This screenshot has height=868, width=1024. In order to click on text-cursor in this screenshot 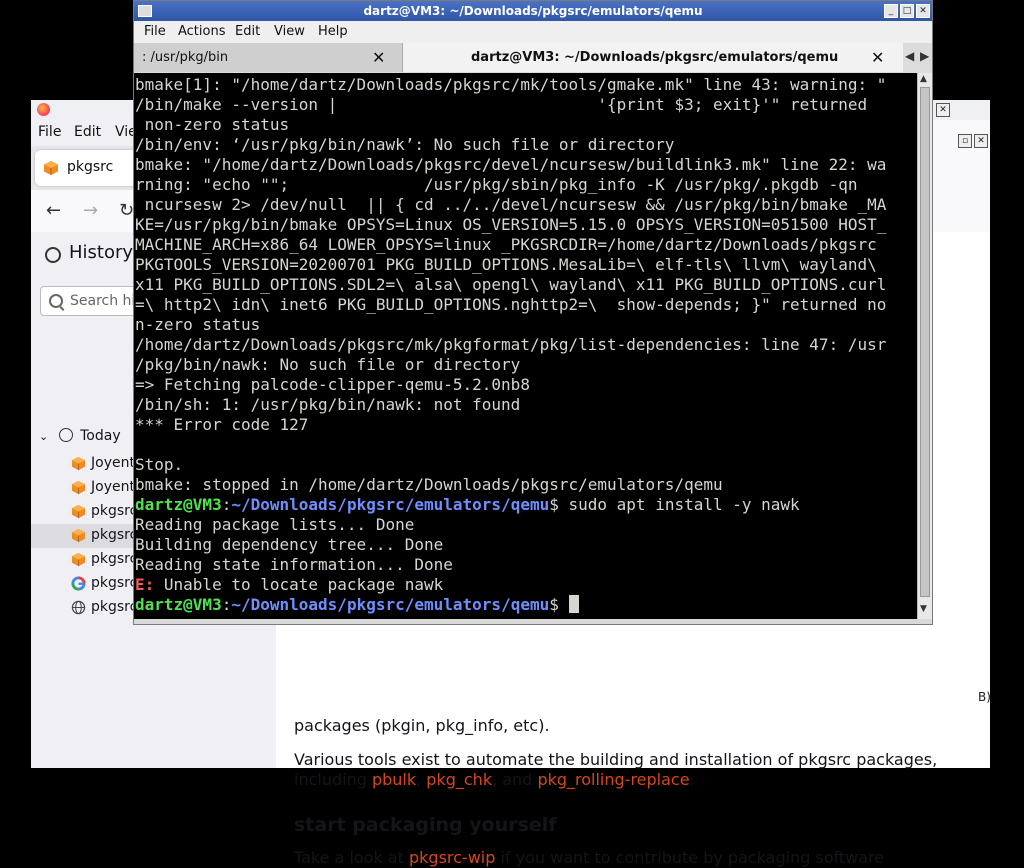, I will do `click(573, 604)`.